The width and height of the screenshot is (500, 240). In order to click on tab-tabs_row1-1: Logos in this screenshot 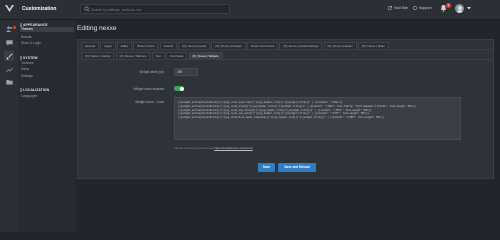, I will do `click(108, 45)`.